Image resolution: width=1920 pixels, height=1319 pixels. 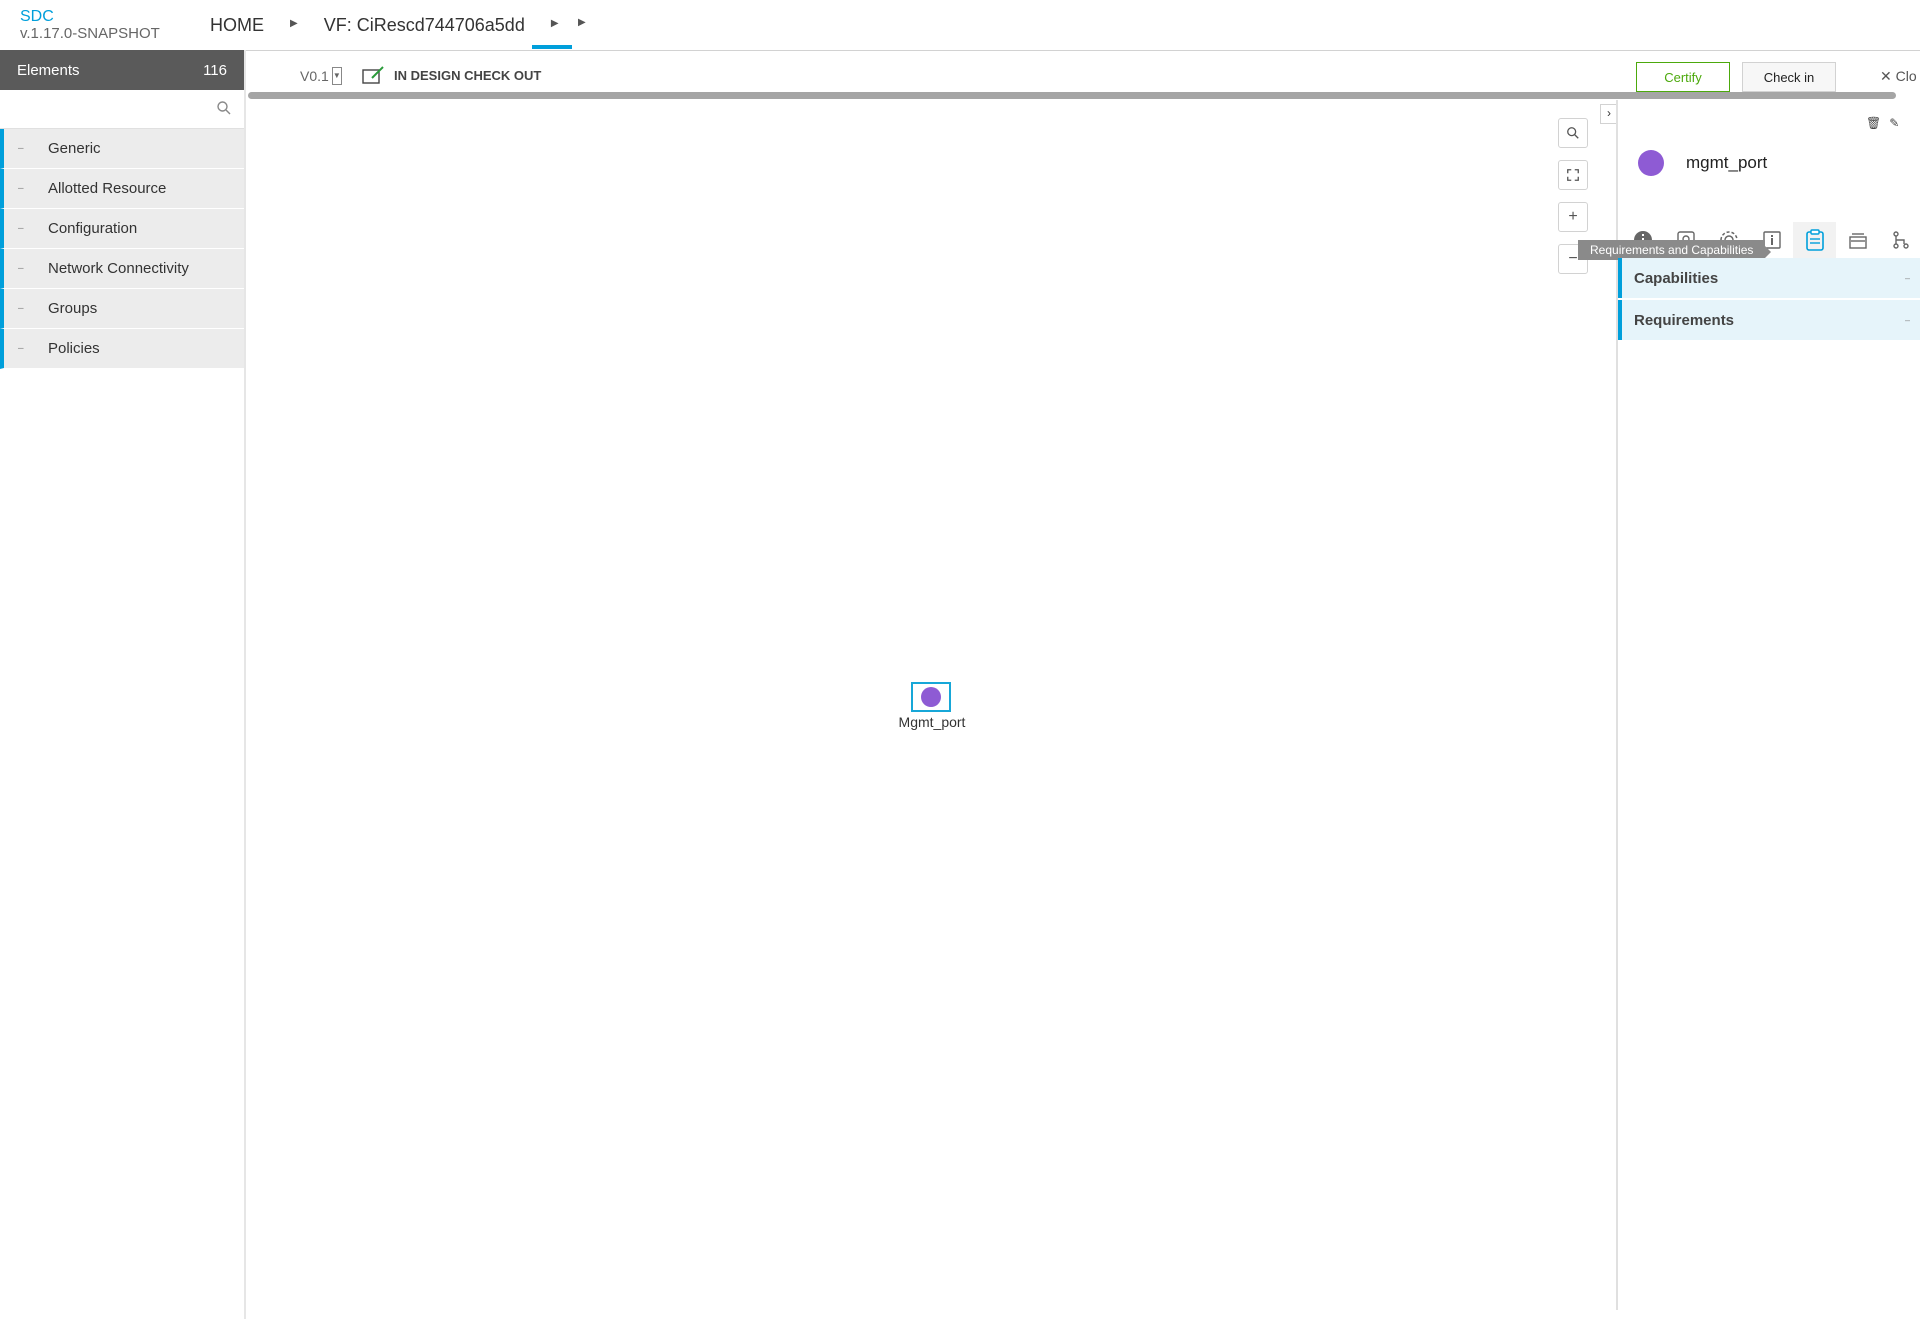 What do you see at coordinates (1873, 123) in the screenshot?
I see `trash-icon: 🗑` at bounding box center [1873, 123].